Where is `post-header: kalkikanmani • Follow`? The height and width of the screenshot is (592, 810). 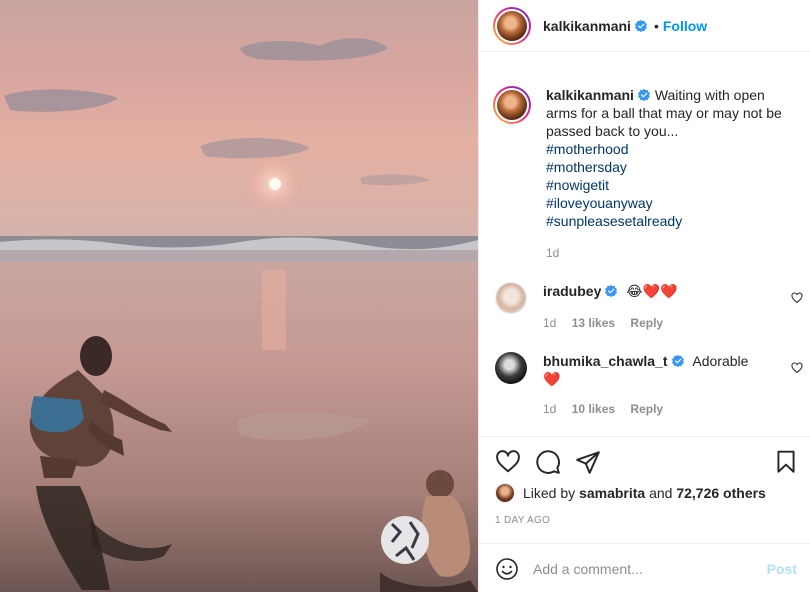
post-header: kalkikanmani • Follow is located at coordinates (644, 26).